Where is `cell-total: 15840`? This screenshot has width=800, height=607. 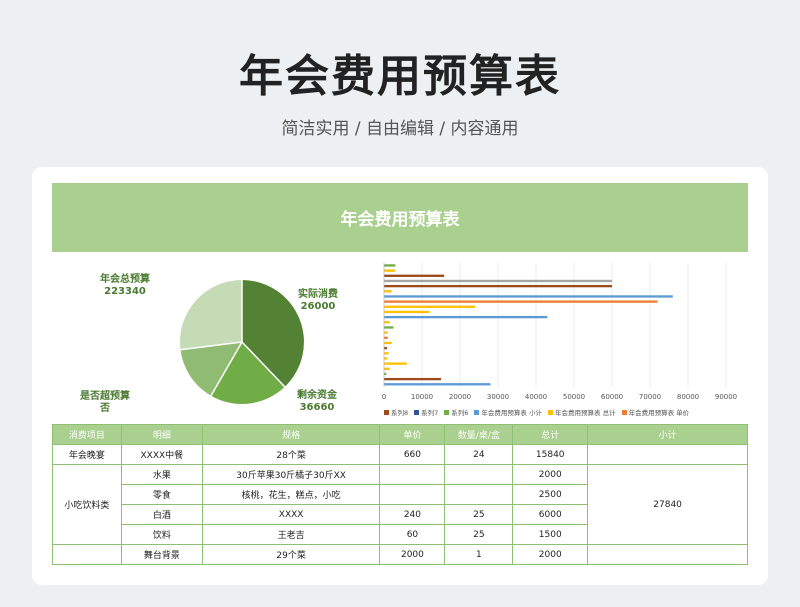
cell-total: 15840 is located at coordinates (550, 454).